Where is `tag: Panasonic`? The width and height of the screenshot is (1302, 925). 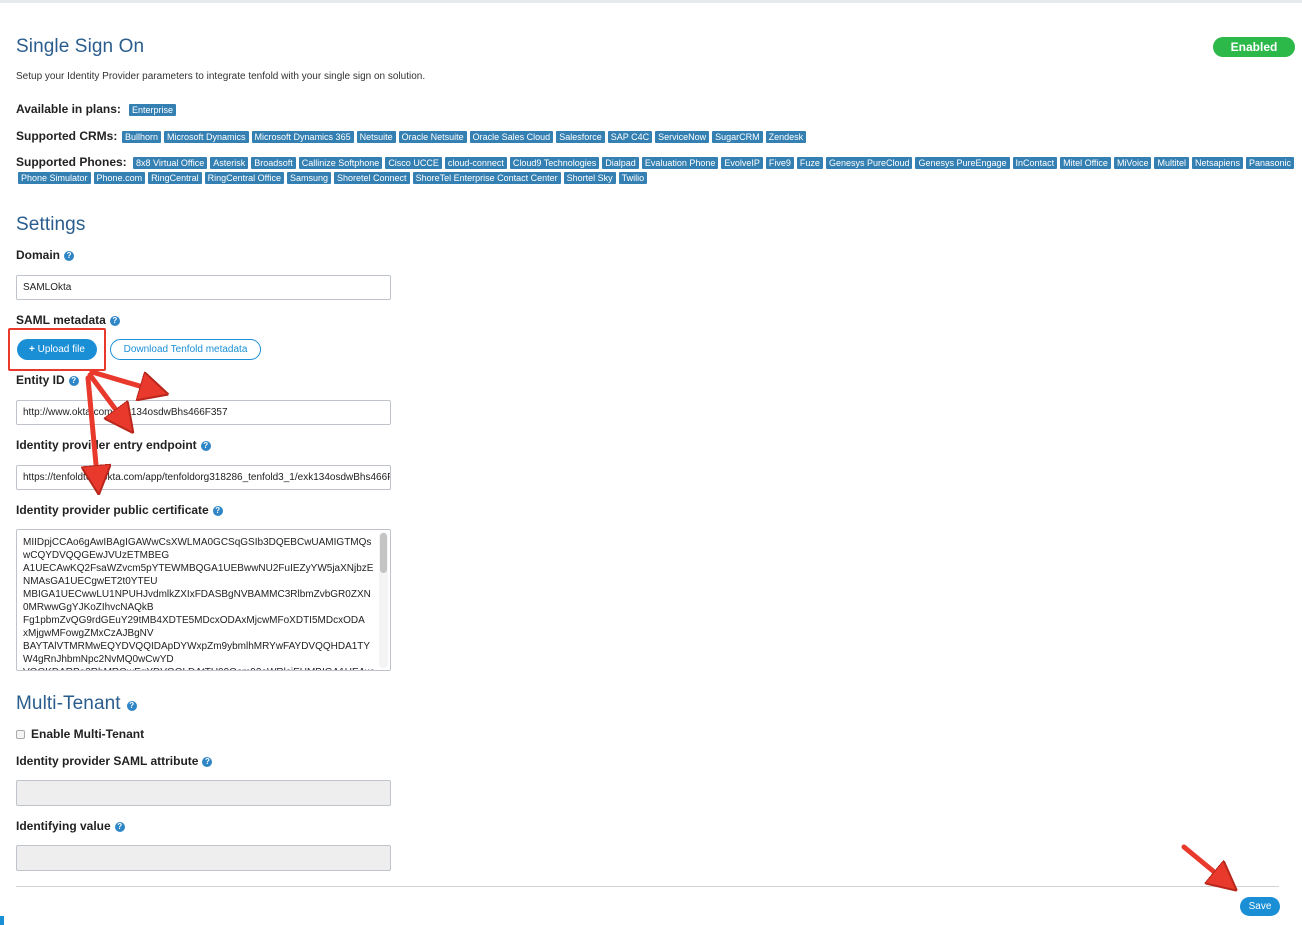
tag: Panasonic is located at coordinates (1270, 163).